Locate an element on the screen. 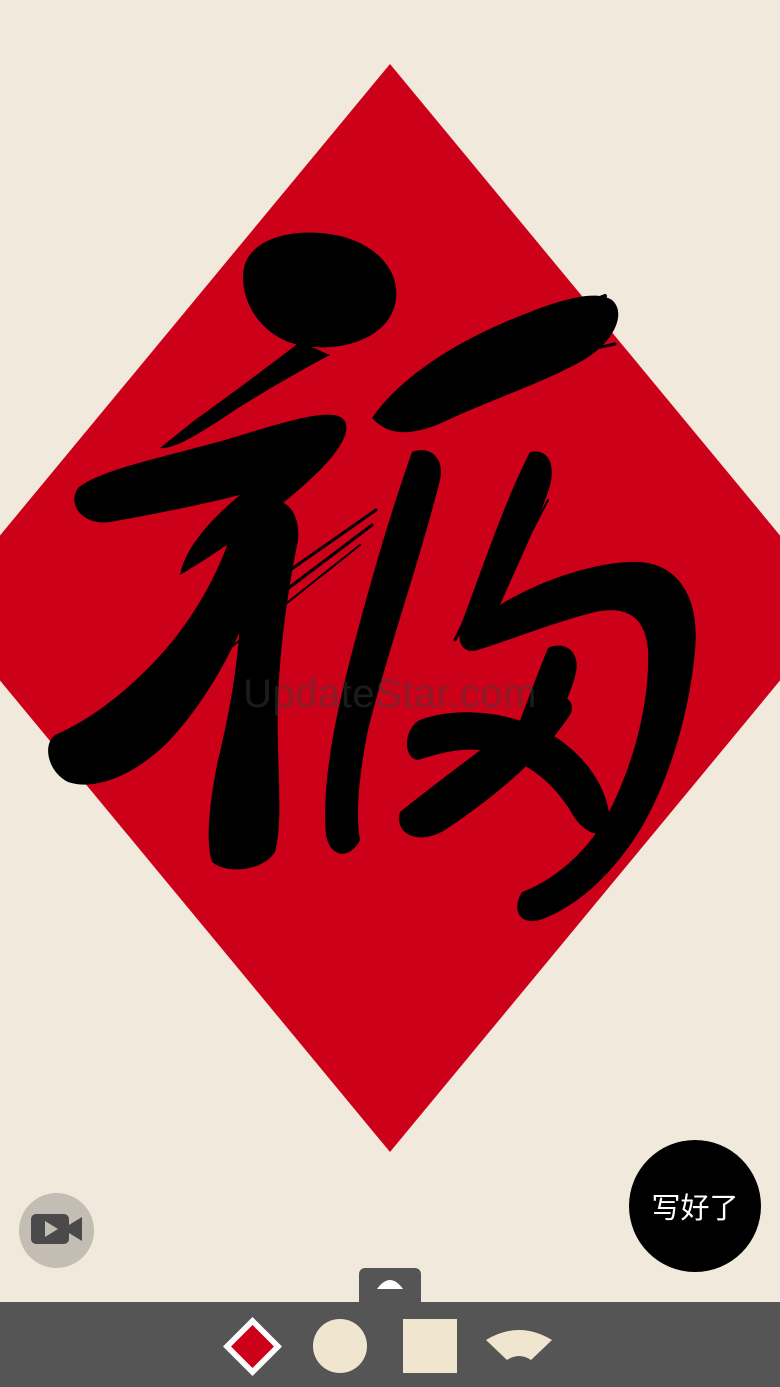 The image size is (780, 1387). shape-diamond-option is located at coordinates (252, 1346).